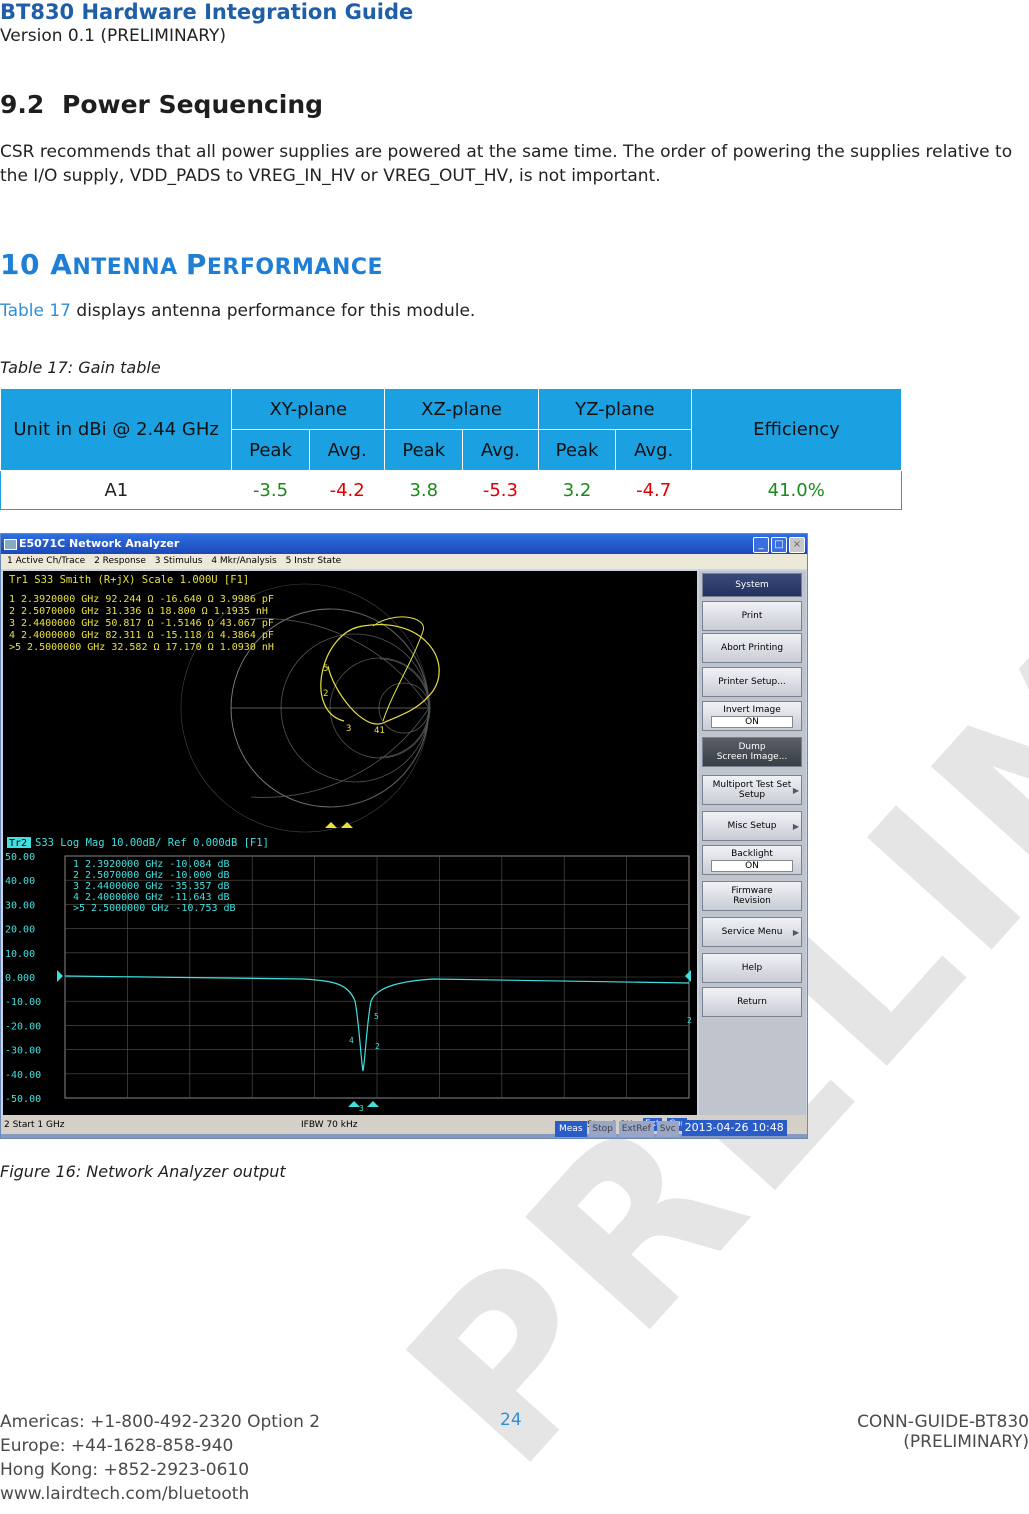 This screenshot has width=1029, height=1514. I want to click on softkey-label: Print, so click(752, 616).